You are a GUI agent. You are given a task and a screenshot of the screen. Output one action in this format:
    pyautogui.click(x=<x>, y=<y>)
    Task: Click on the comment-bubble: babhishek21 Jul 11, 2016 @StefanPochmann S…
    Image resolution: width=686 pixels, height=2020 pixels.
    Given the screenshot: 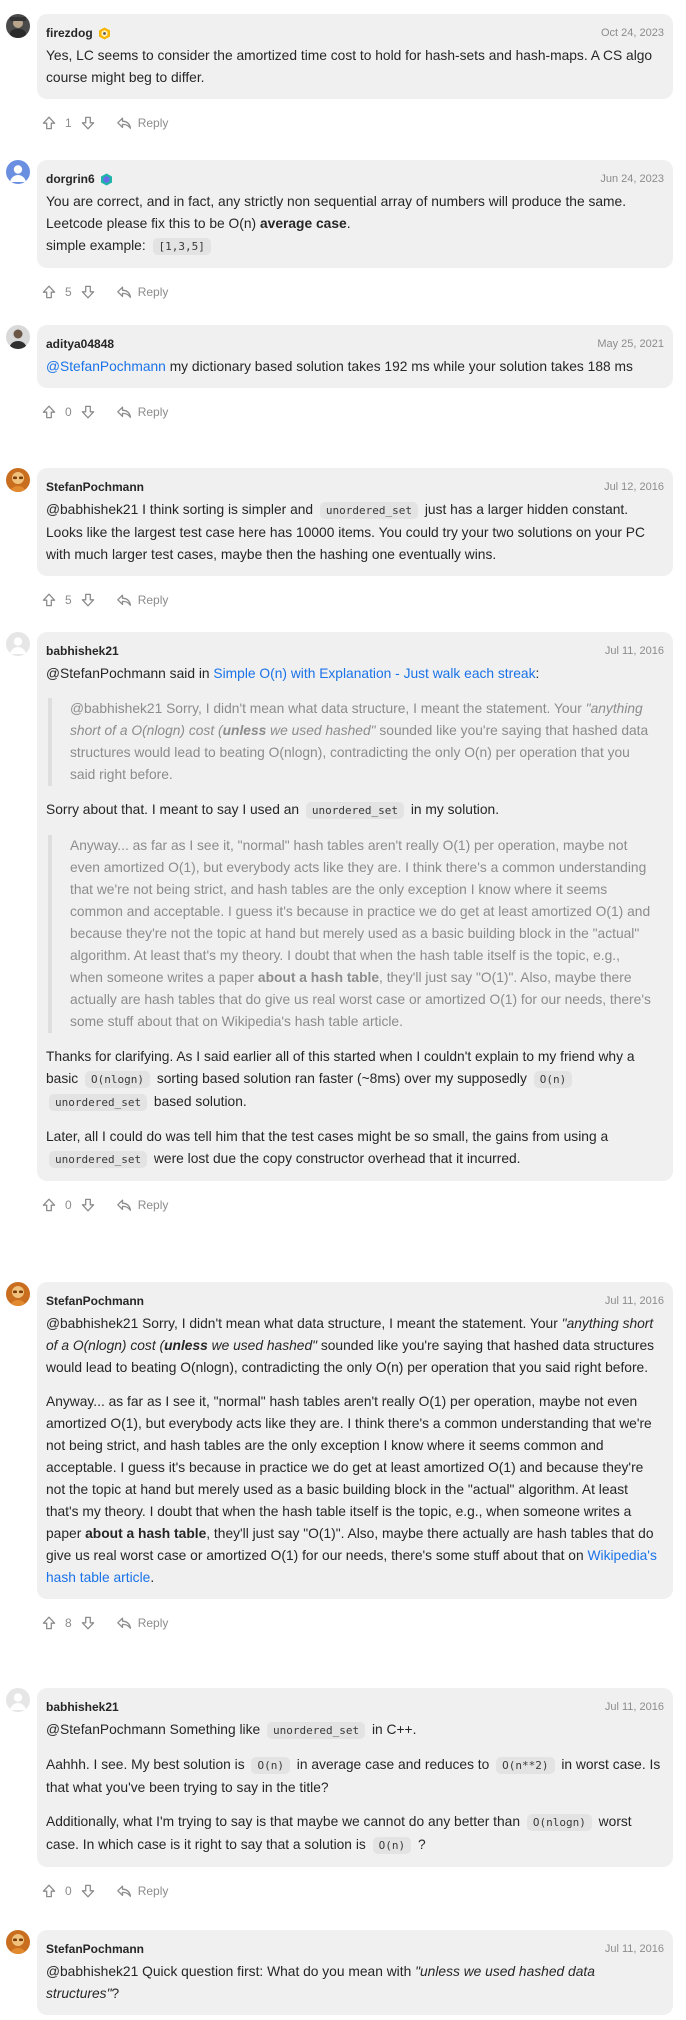 What is the action you would take?
    pyautogui.click(x=355, y=1777)
    